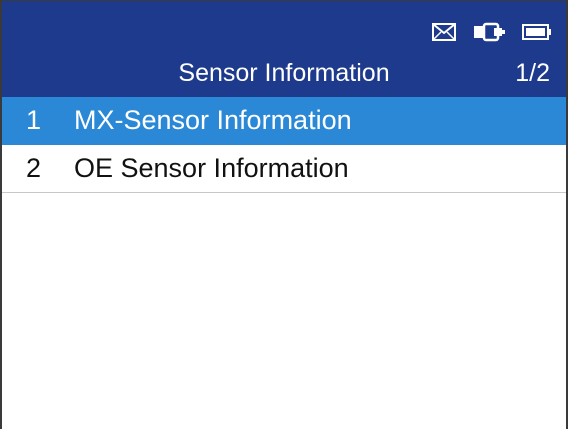  What do you see at coordinates (213, 120) in the screenshot?
I see `menu-item-label: MX-Sensor Information` at bounding box center [213, 120].